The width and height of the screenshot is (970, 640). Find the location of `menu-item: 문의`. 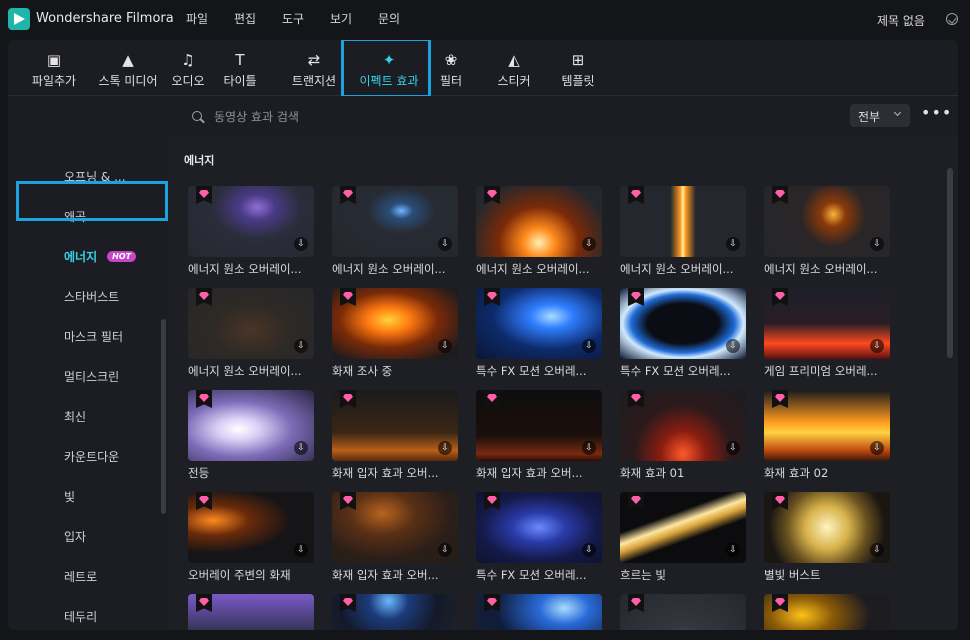

menu-item: 문의 is located at coordinates (389, 18).